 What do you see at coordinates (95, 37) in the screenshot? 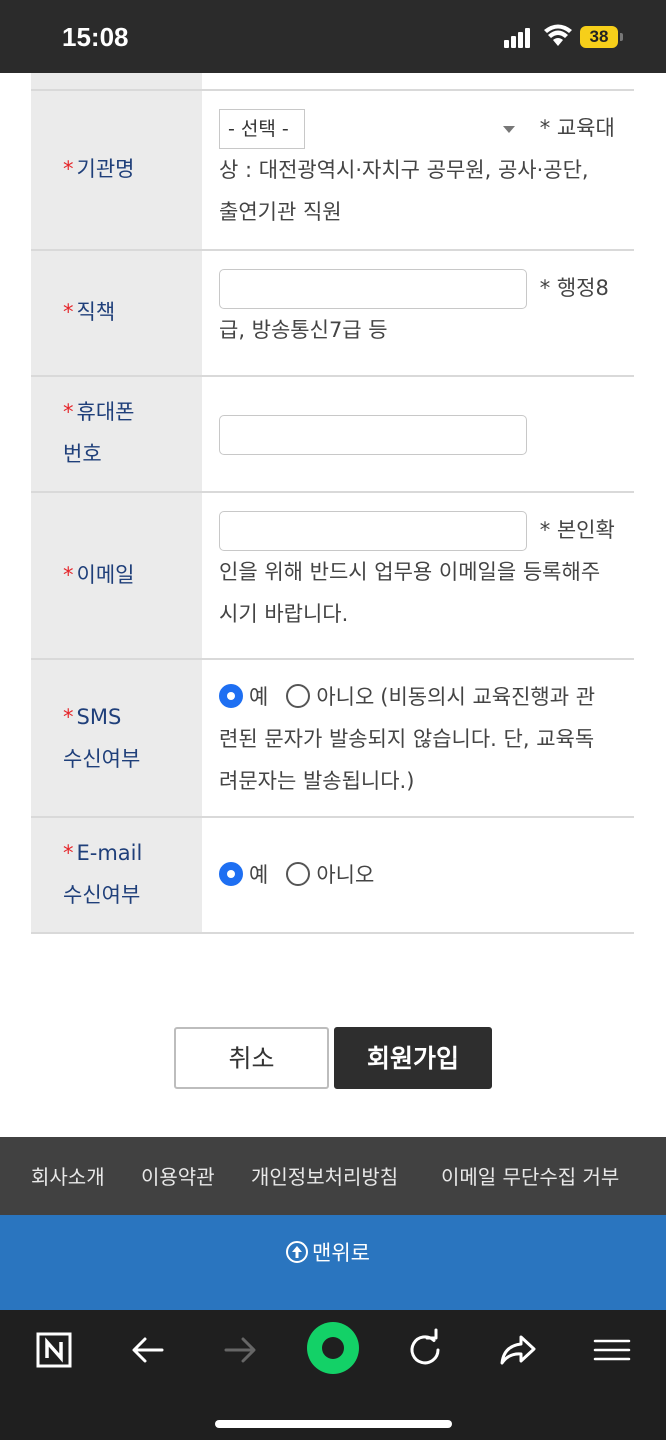
I see `status-time: 15:08` at bounding box center [95, 37].